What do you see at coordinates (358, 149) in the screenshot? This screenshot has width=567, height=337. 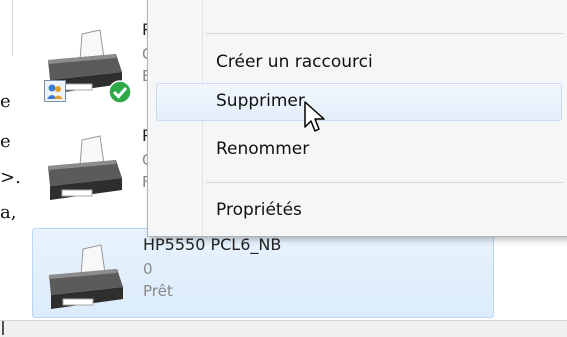 I see `menu-item-rename: Renommer` at bounding box center [358, 149].